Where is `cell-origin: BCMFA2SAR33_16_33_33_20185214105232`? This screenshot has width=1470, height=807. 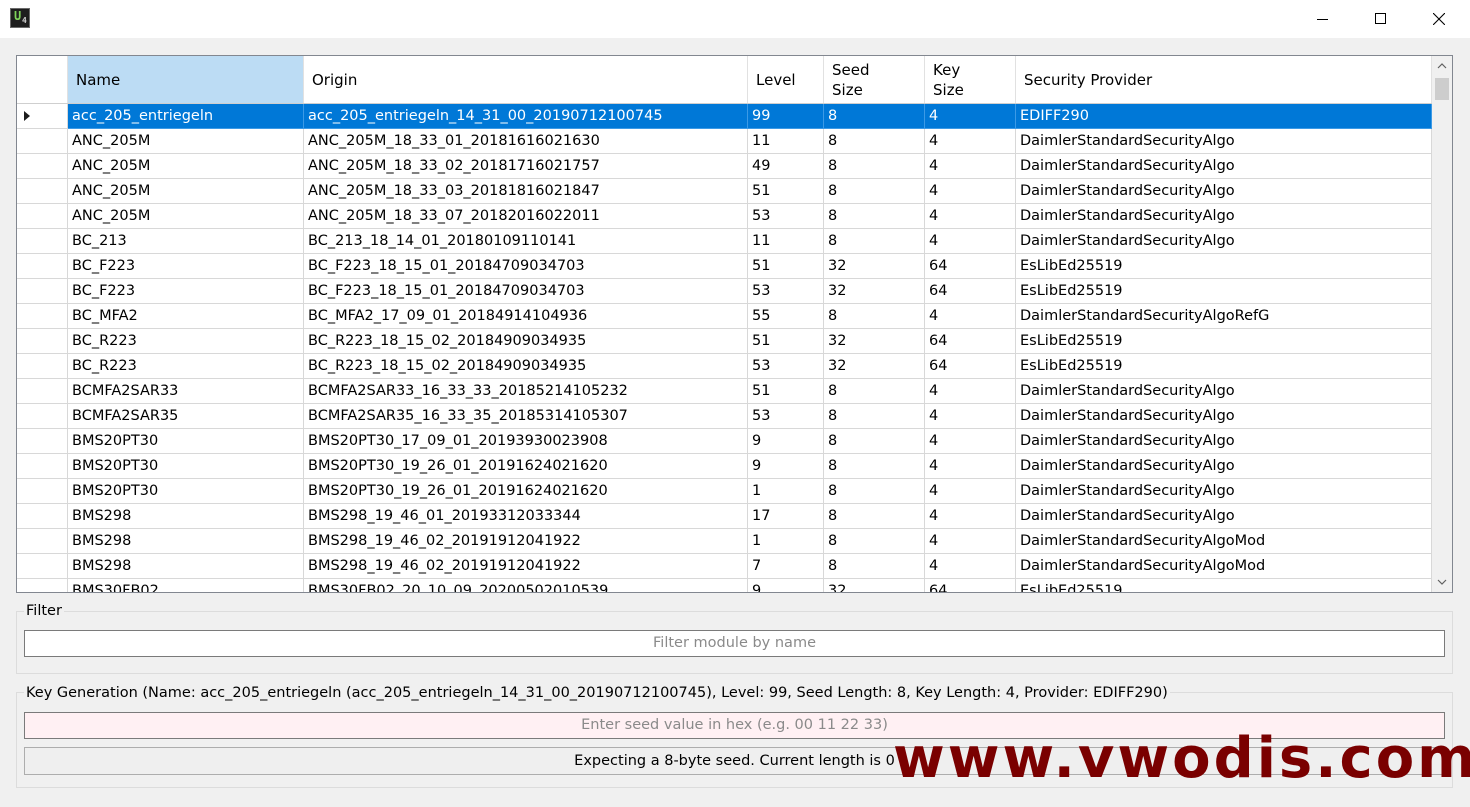 cell-origin: BCMFA2SAR33_16_33_33_20185214105232 is located at coordinates (526, 391).